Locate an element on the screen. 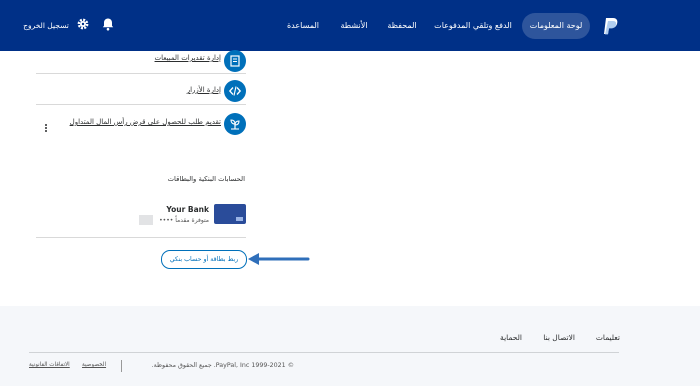 This screenshot has width=700, height=386. nav-send-receive: الدفع وتلقي المدفوعات is located at coordinates (473, 26).